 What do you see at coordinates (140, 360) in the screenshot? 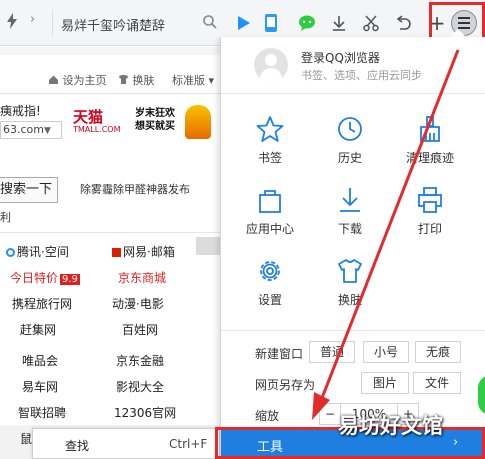
I see `link-jd-finance: 京东金融` at bounding box center [140, 360].